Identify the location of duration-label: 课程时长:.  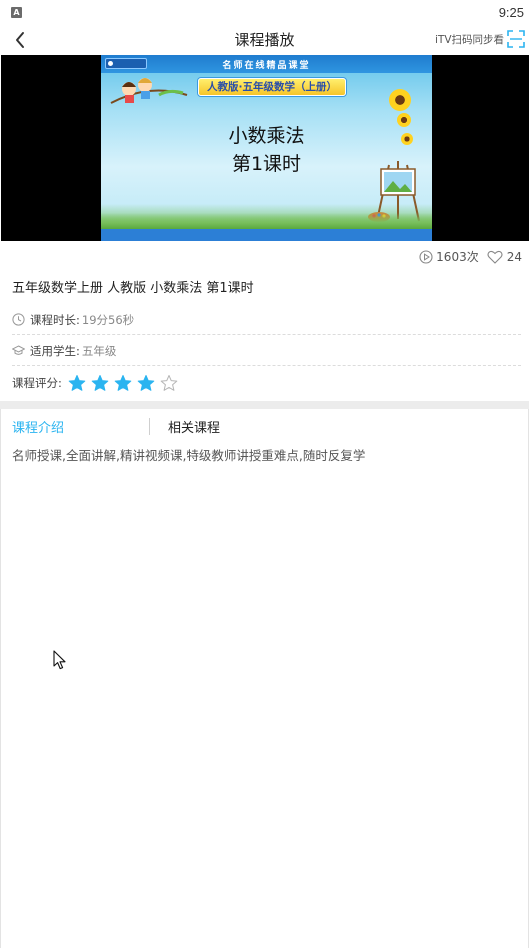
(55, 319).